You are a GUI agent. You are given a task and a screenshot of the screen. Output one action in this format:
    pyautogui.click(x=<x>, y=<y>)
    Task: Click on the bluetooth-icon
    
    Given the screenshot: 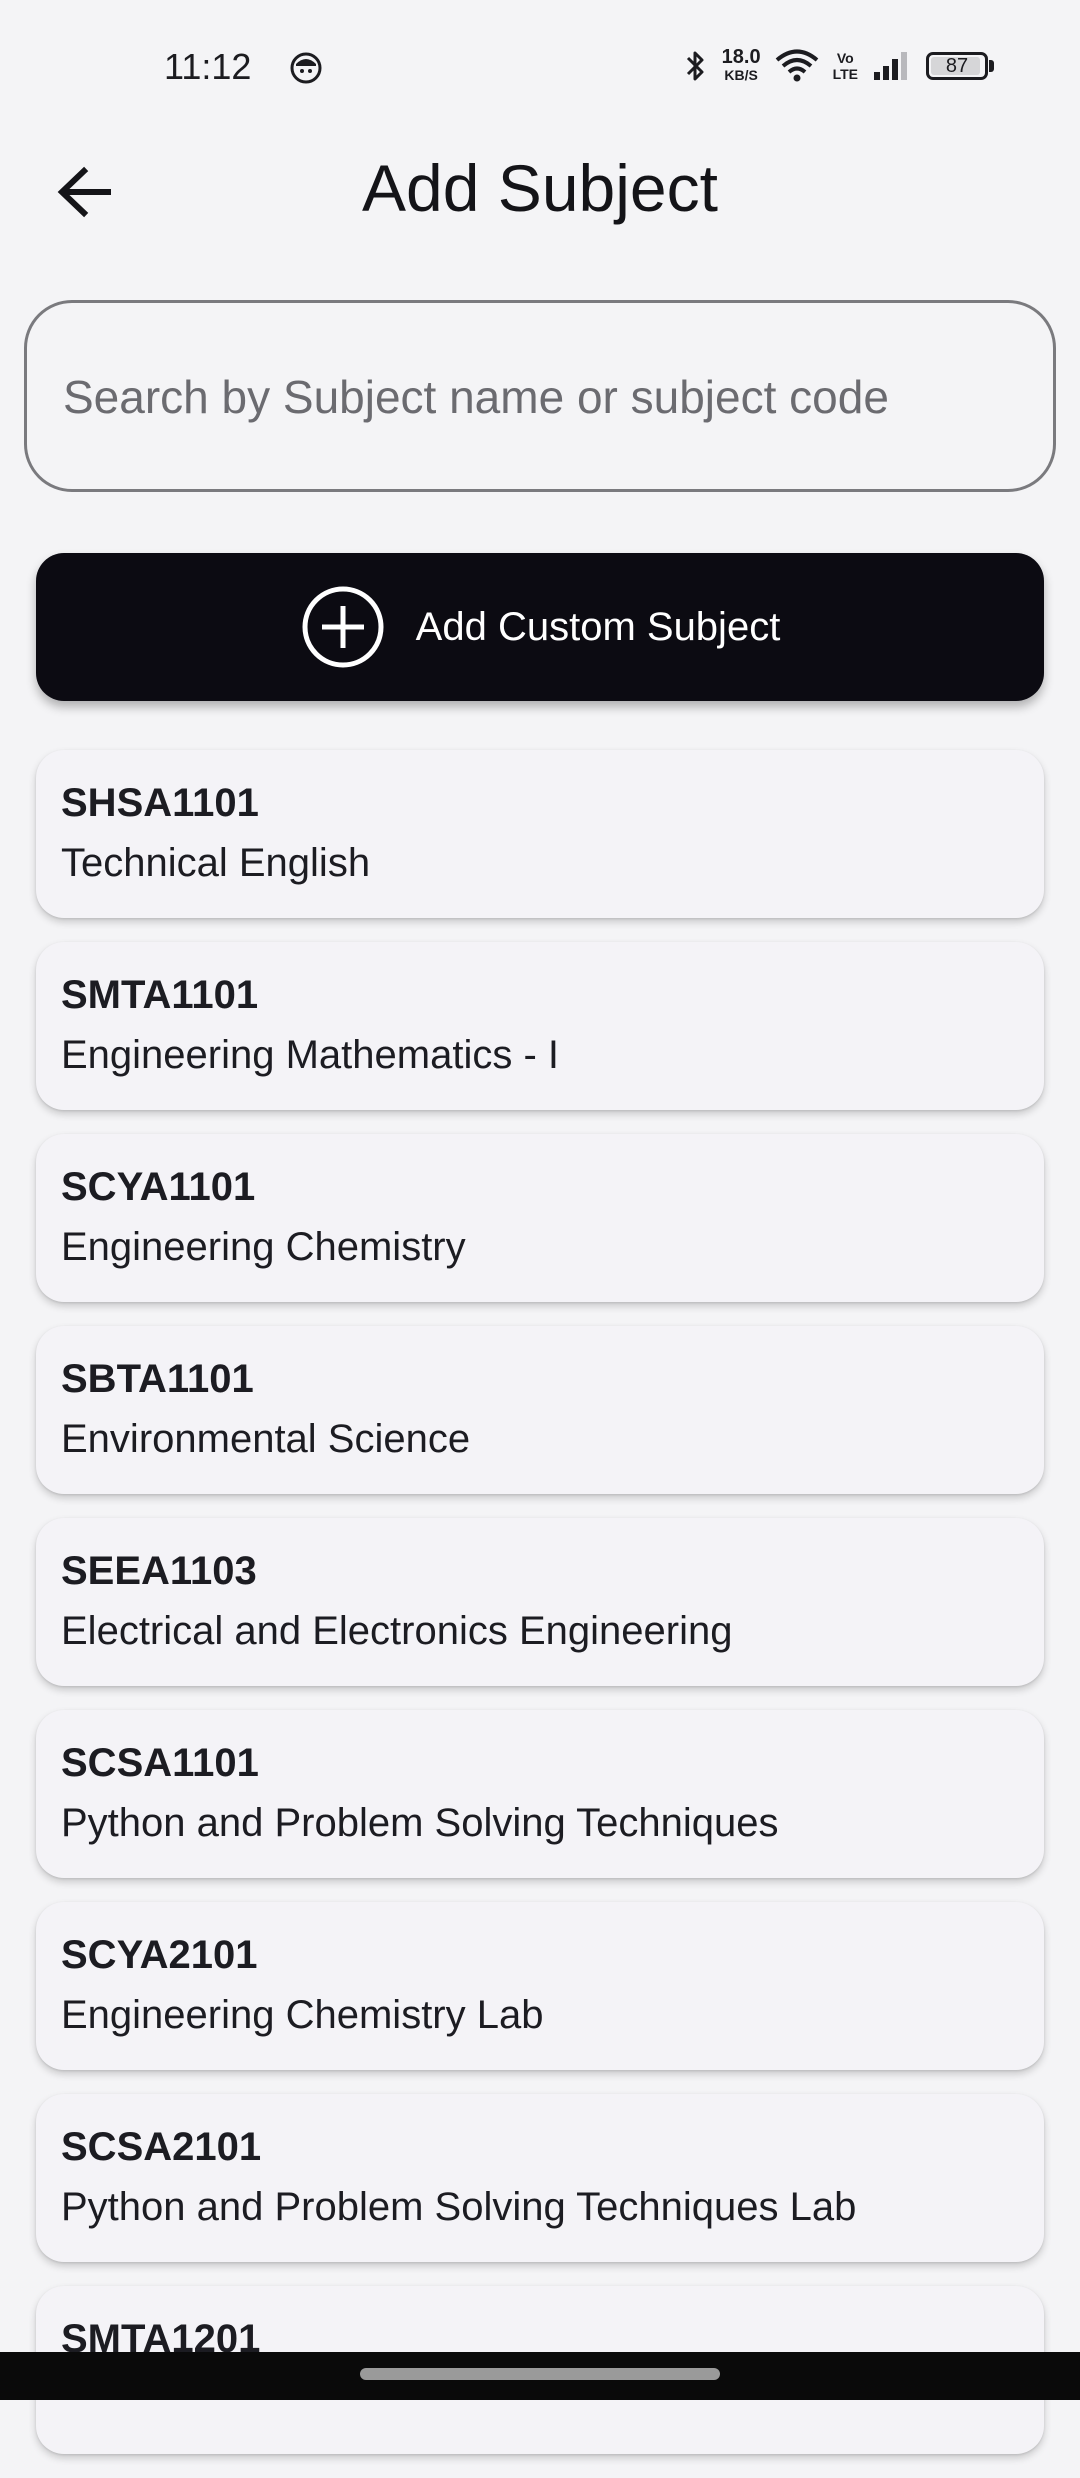 What is the action you would take?
    pyautogui.click(x=695, y=66)
    